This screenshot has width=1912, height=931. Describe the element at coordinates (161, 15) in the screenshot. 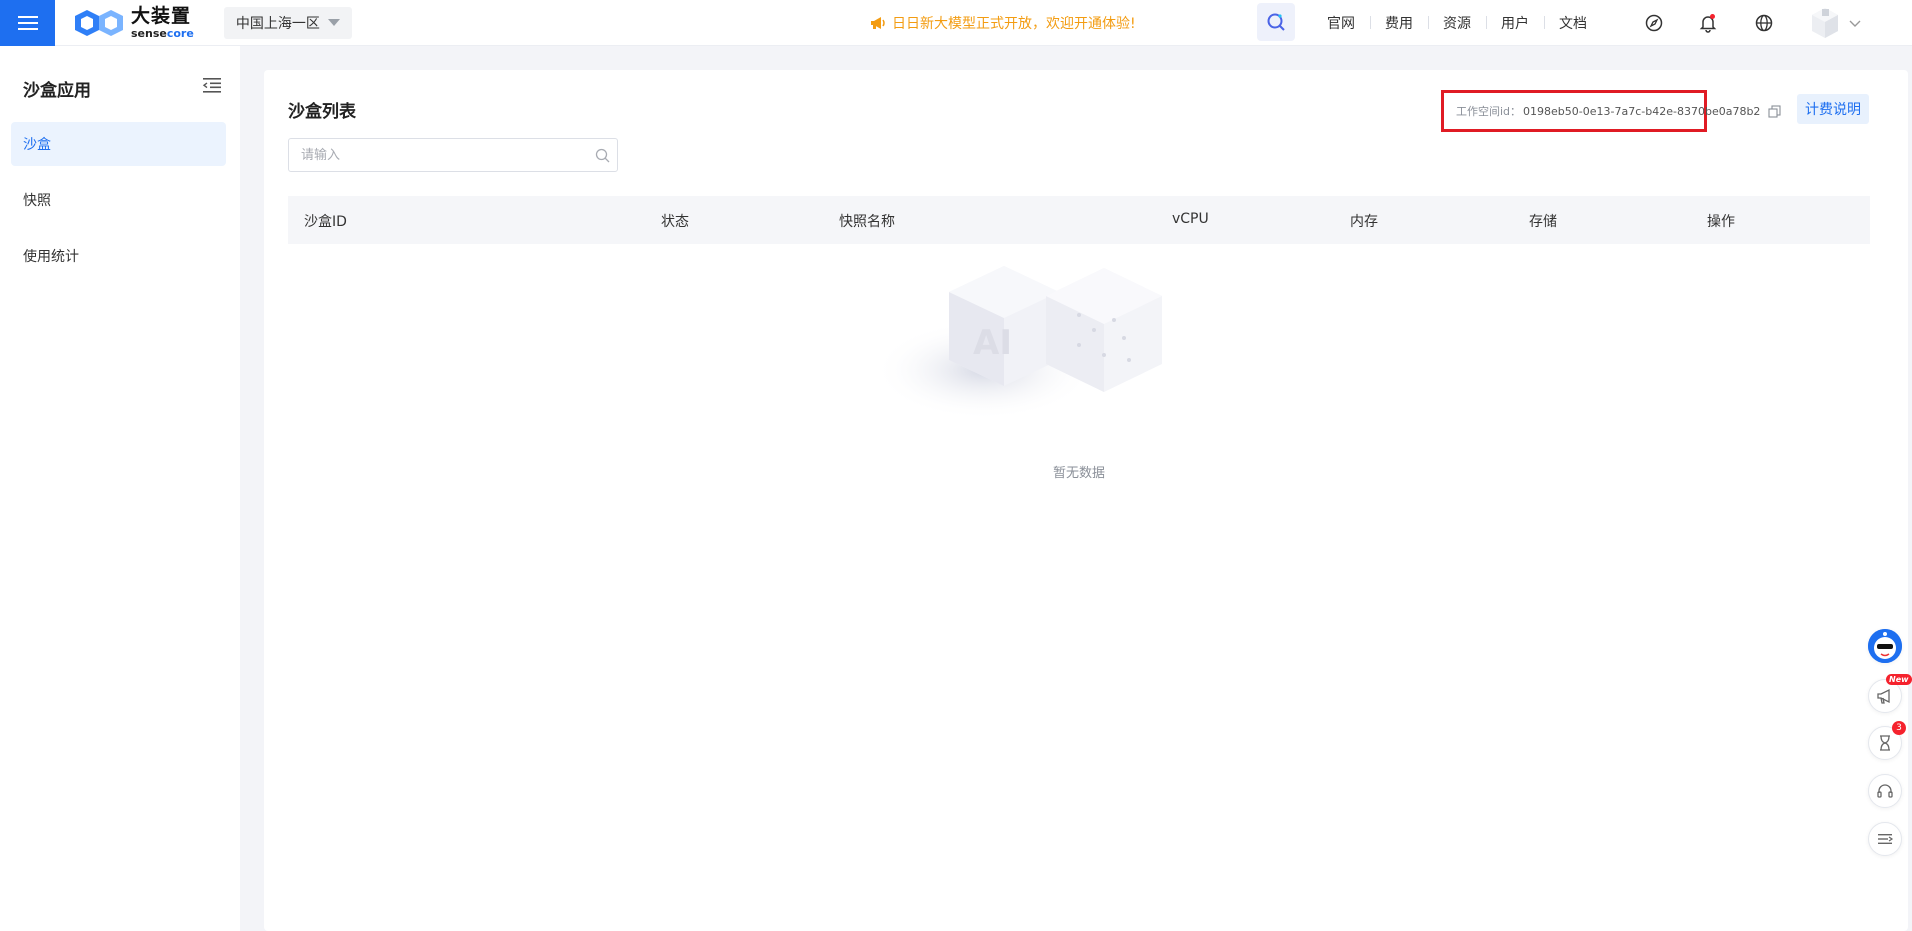

I see `logo-title: 大装置` at that location.